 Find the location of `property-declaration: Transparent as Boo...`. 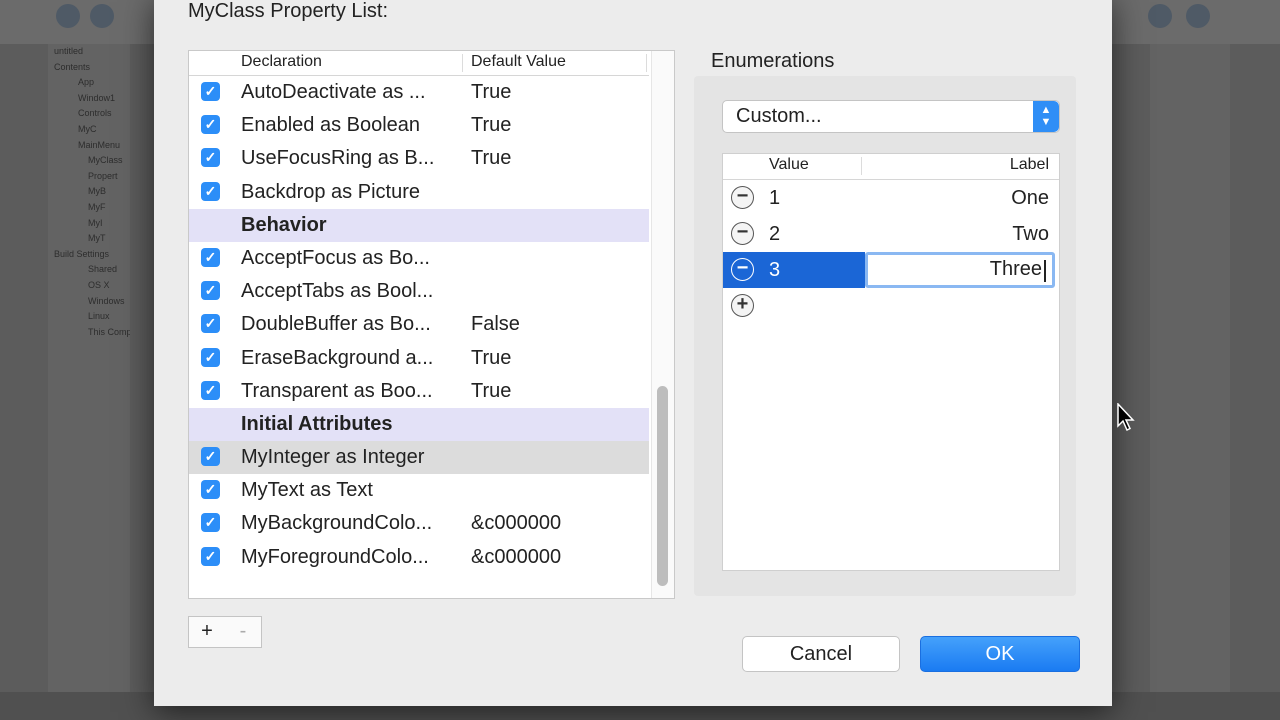

property-declaration: Transparent as Boo... is located at coordinates (337, 390).